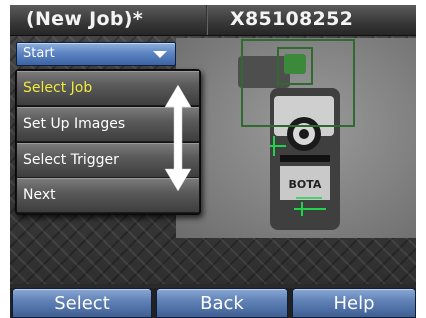 This screenshot has width=426, height=318. I want to click on menu-item-label: Select Job, so click(58, 88).